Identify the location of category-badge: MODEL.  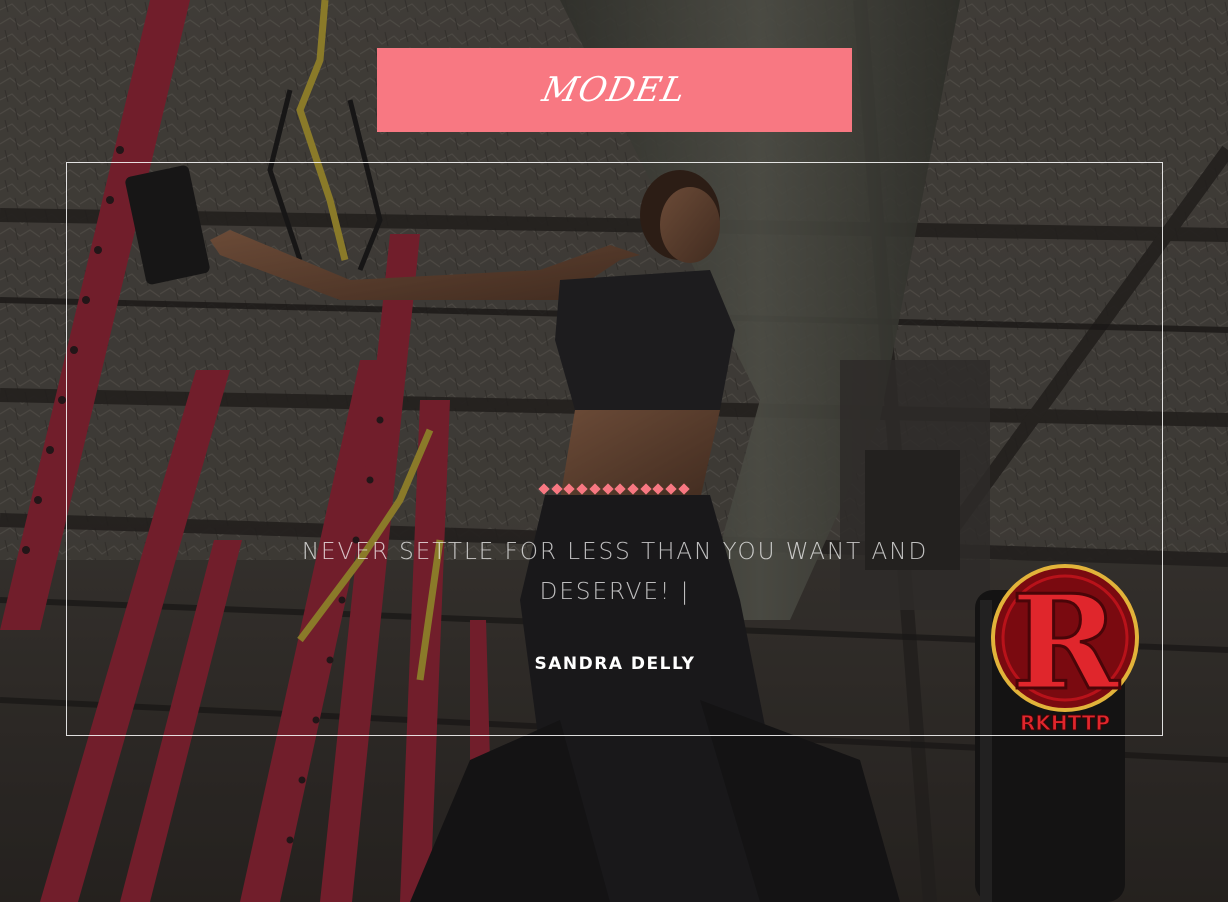
(614, 90).